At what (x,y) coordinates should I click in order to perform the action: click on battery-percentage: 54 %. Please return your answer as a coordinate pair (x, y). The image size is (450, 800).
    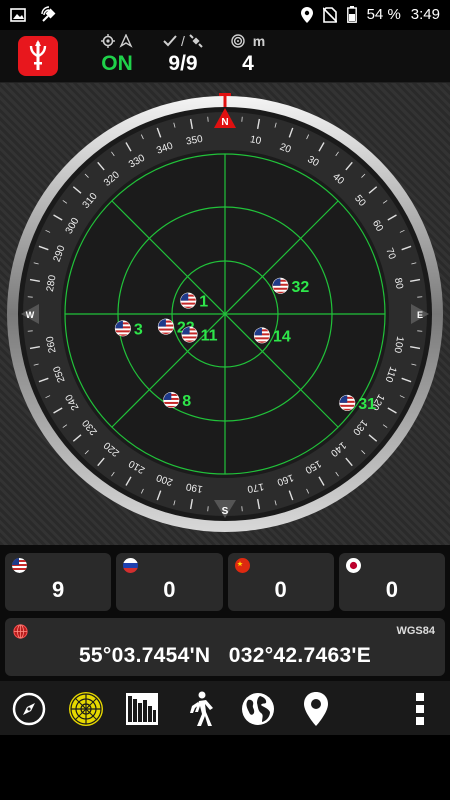
    Looking at the image, I should click on (383, 14).